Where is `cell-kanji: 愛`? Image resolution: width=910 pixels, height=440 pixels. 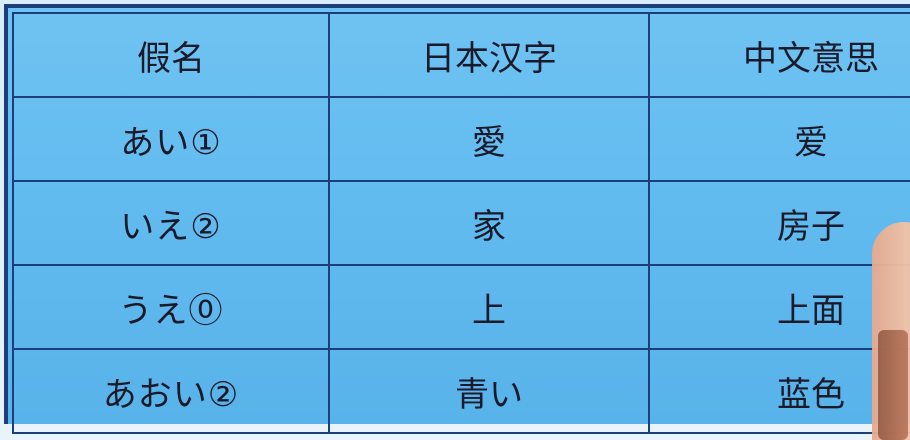
cell-kanji: 愛 is located at coordinates (489, 139).